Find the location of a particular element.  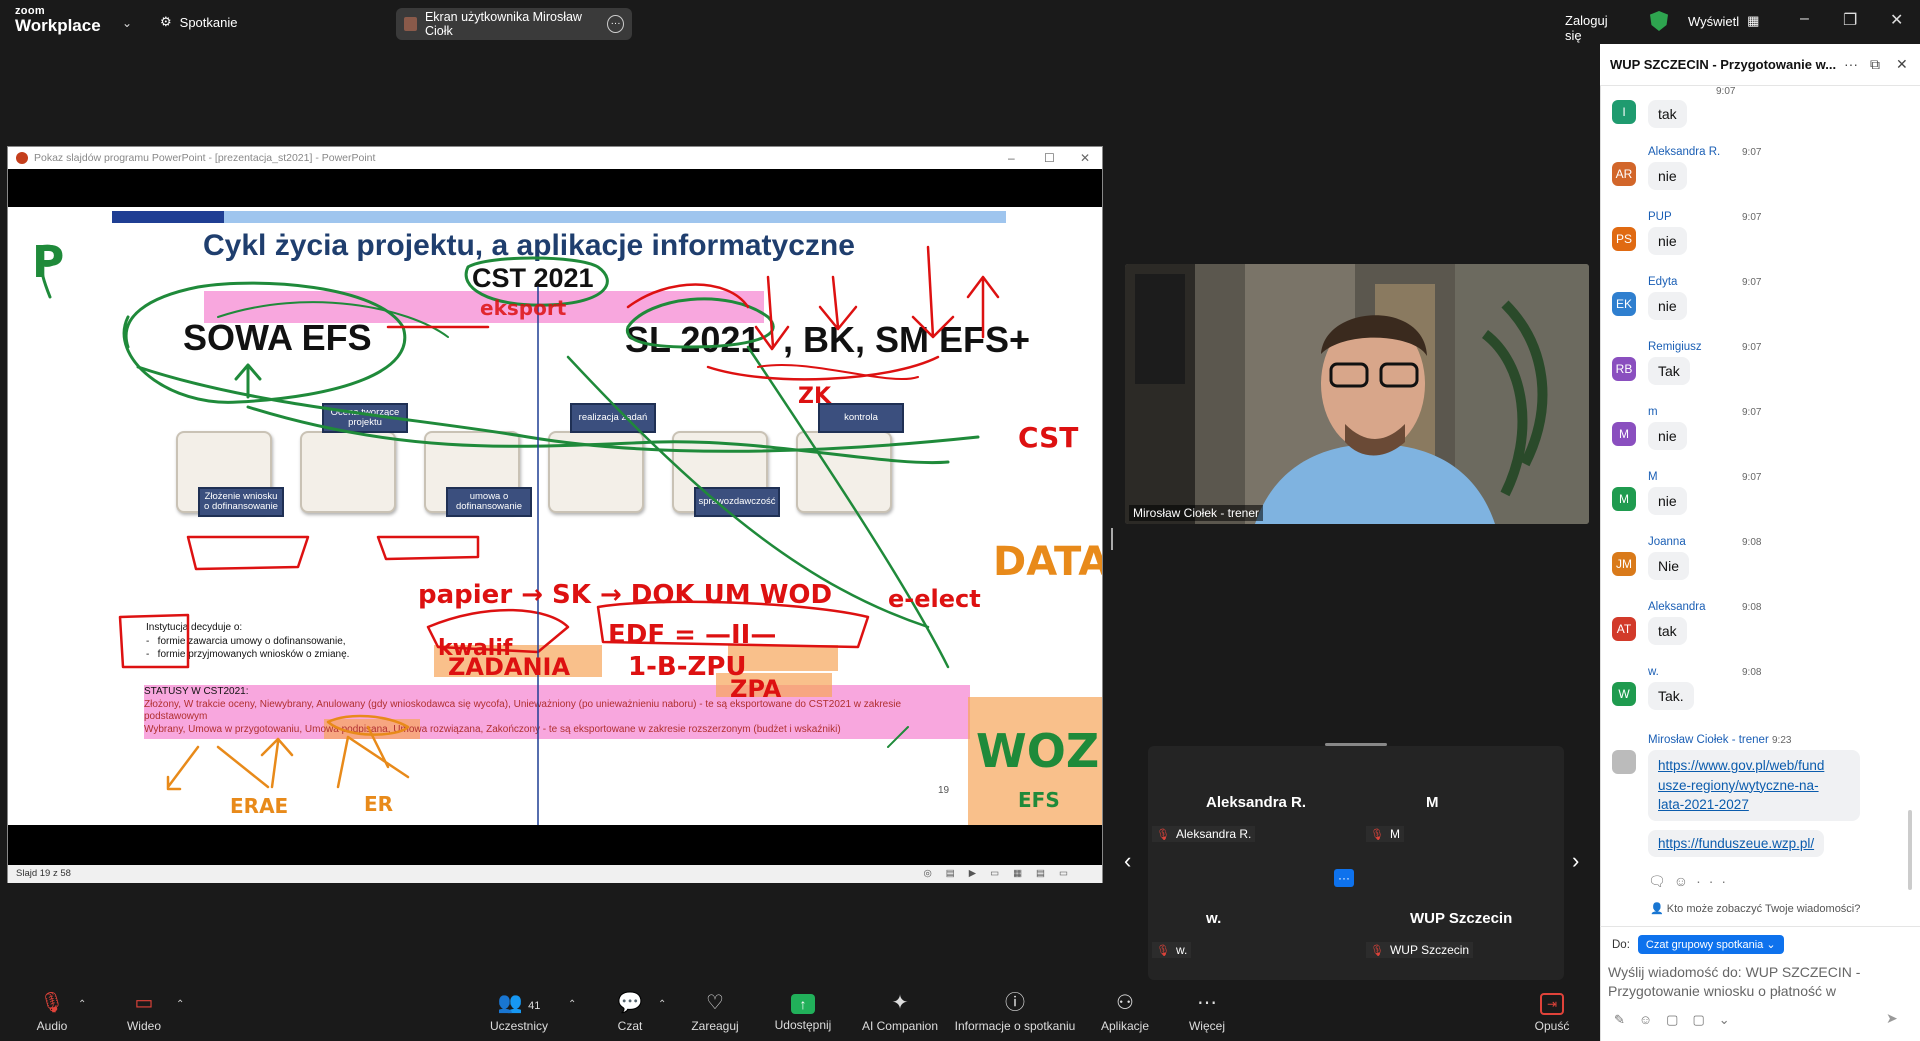

logo-bottom: Workplace is located at coordinates (58, 25).